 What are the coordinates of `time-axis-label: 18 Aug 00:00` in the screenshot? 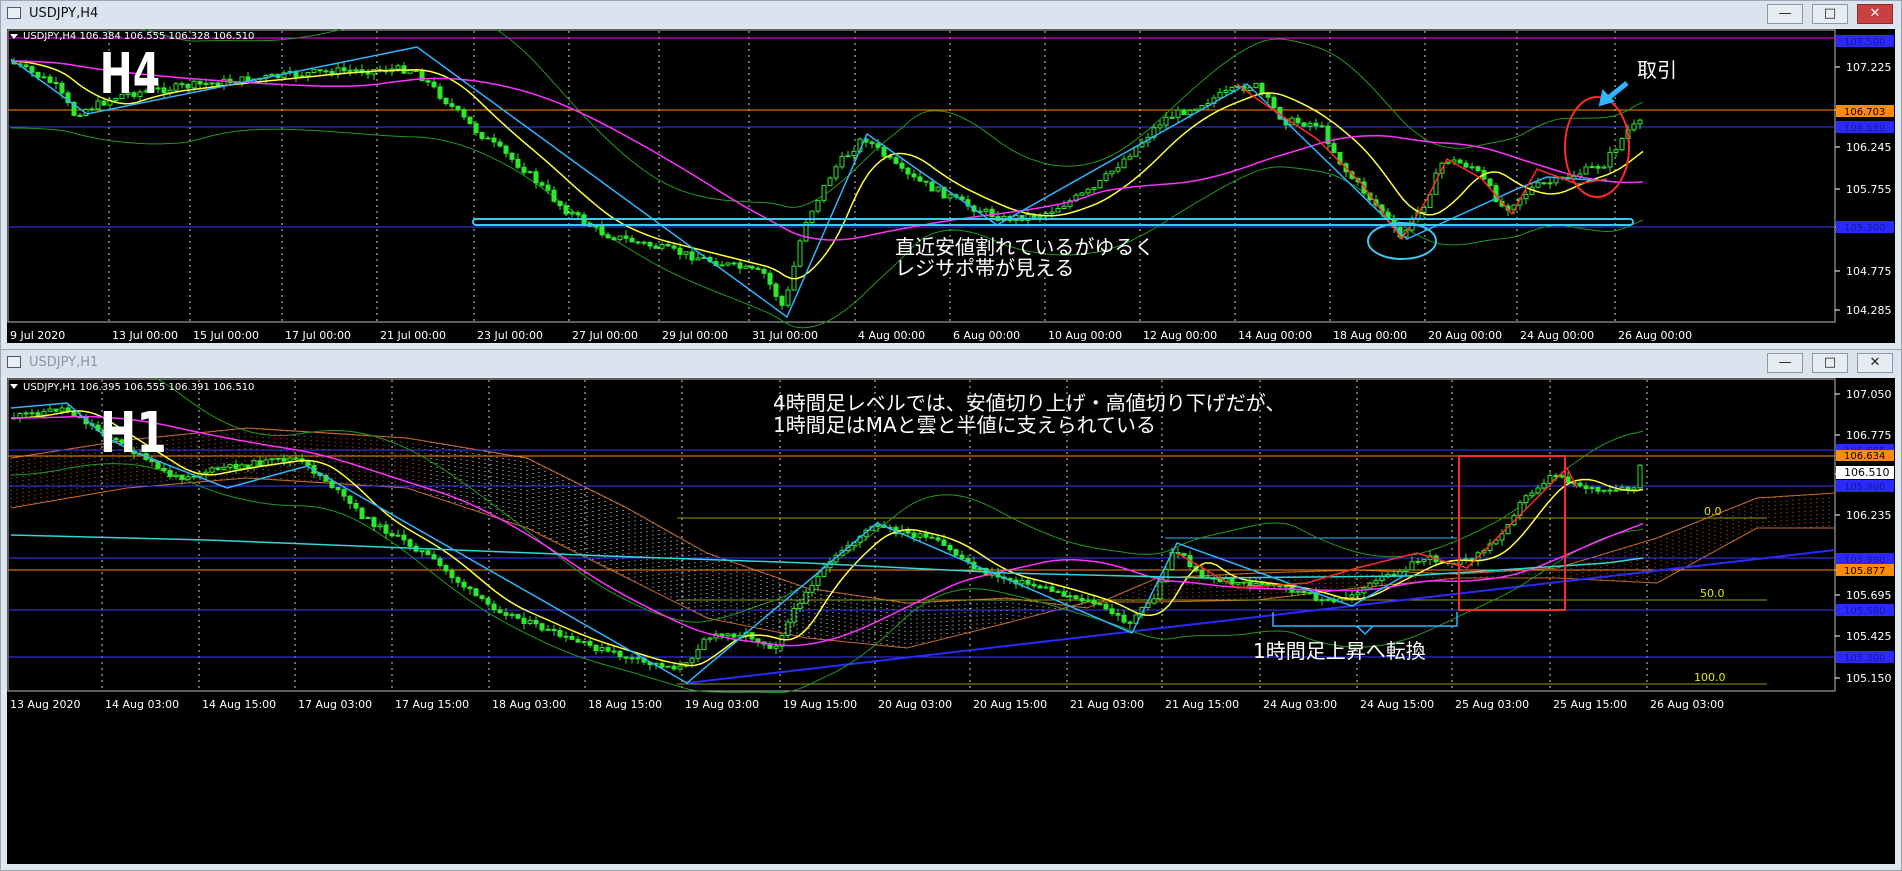 It's located at (1370, 335).